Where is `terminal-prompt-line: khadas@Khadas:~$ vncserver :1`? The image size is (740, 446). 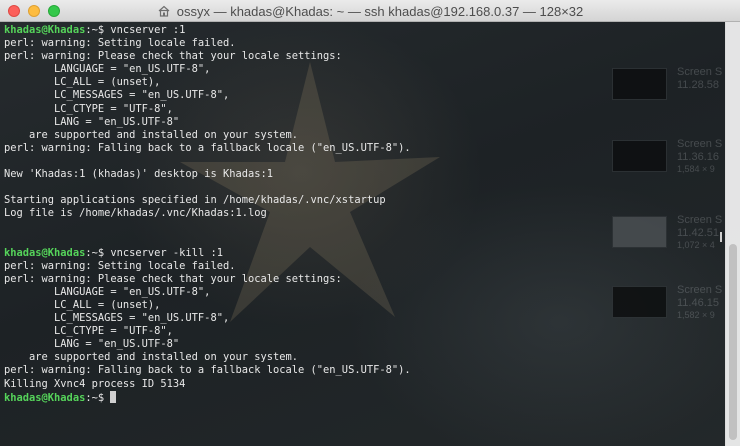
terminal-prompt-line: khadas@Khadas:~$ vncserver :1 is located at coordinates (364, 30).